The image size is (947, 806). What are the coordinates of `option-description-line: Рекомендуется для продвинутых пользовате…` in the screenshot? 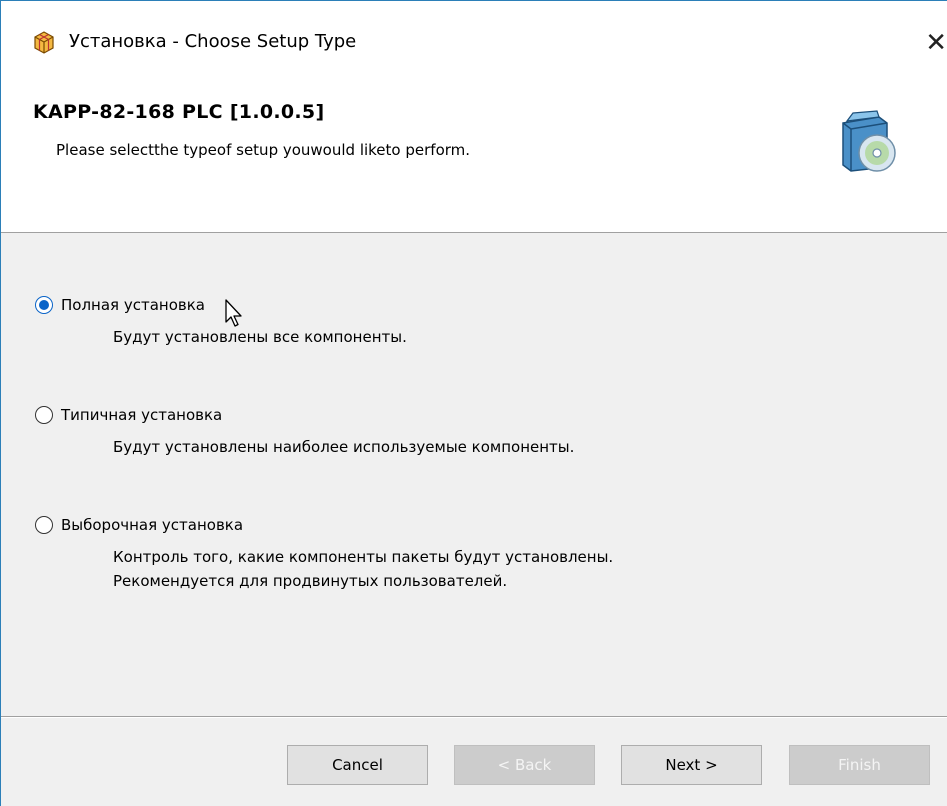 It's located at (310, 581).